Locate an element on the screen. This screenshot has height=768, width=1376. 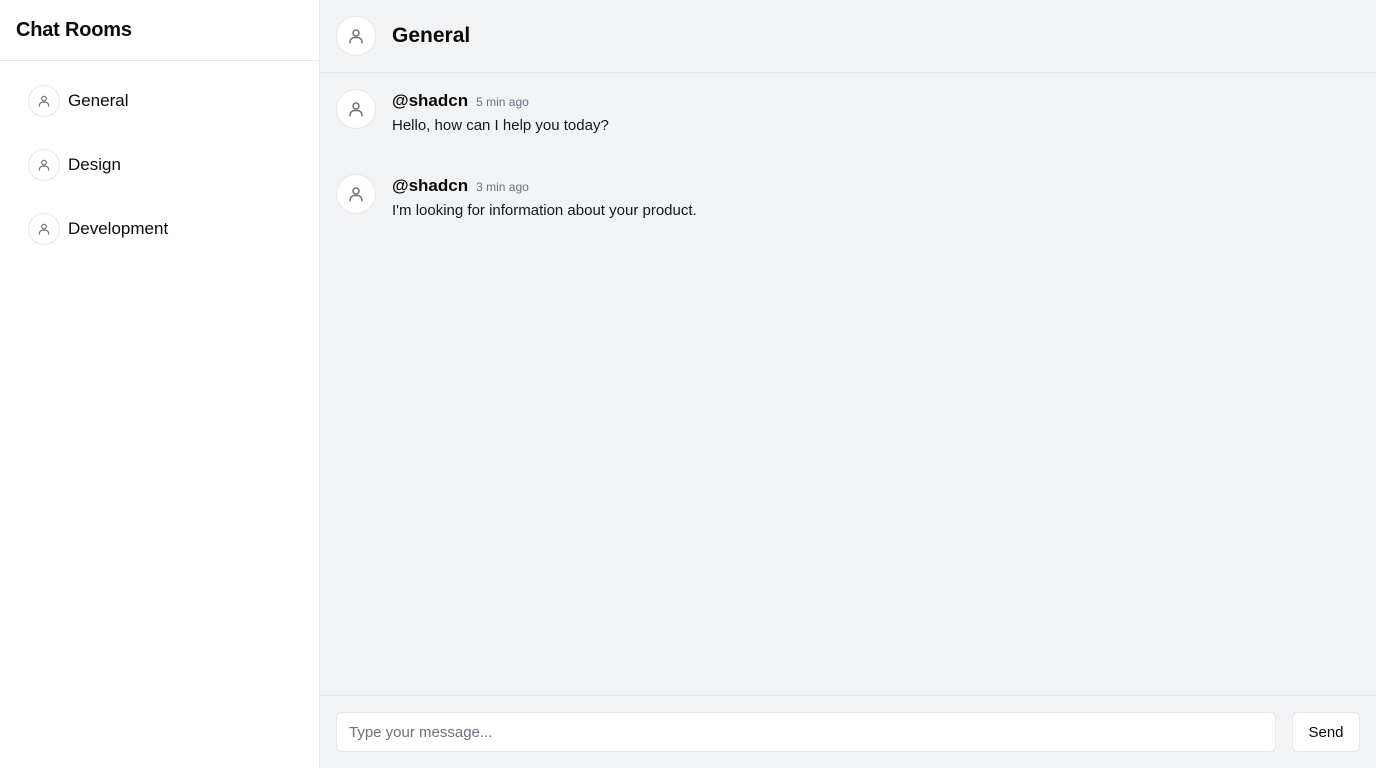
chat-title: General is located at coordinates (431, 35).